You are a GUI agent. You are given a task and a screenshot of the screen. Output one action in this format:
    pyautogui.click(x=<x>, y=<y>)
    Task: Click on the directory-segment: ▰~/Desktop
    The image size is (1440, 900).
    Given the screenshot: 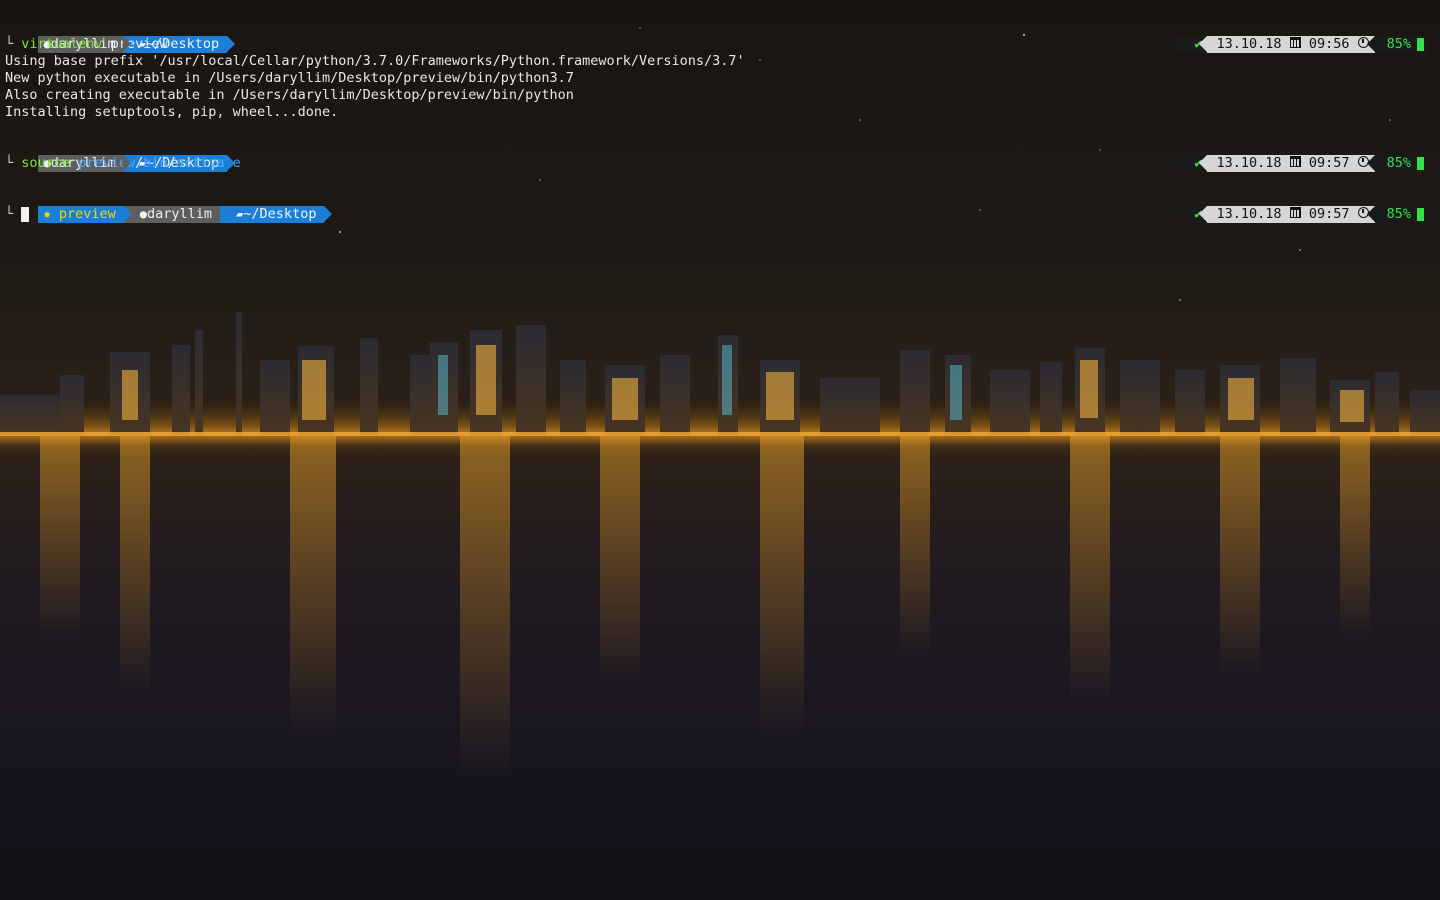 What is the action you would take?
    pyautogui.click(x=276, y=214)
    